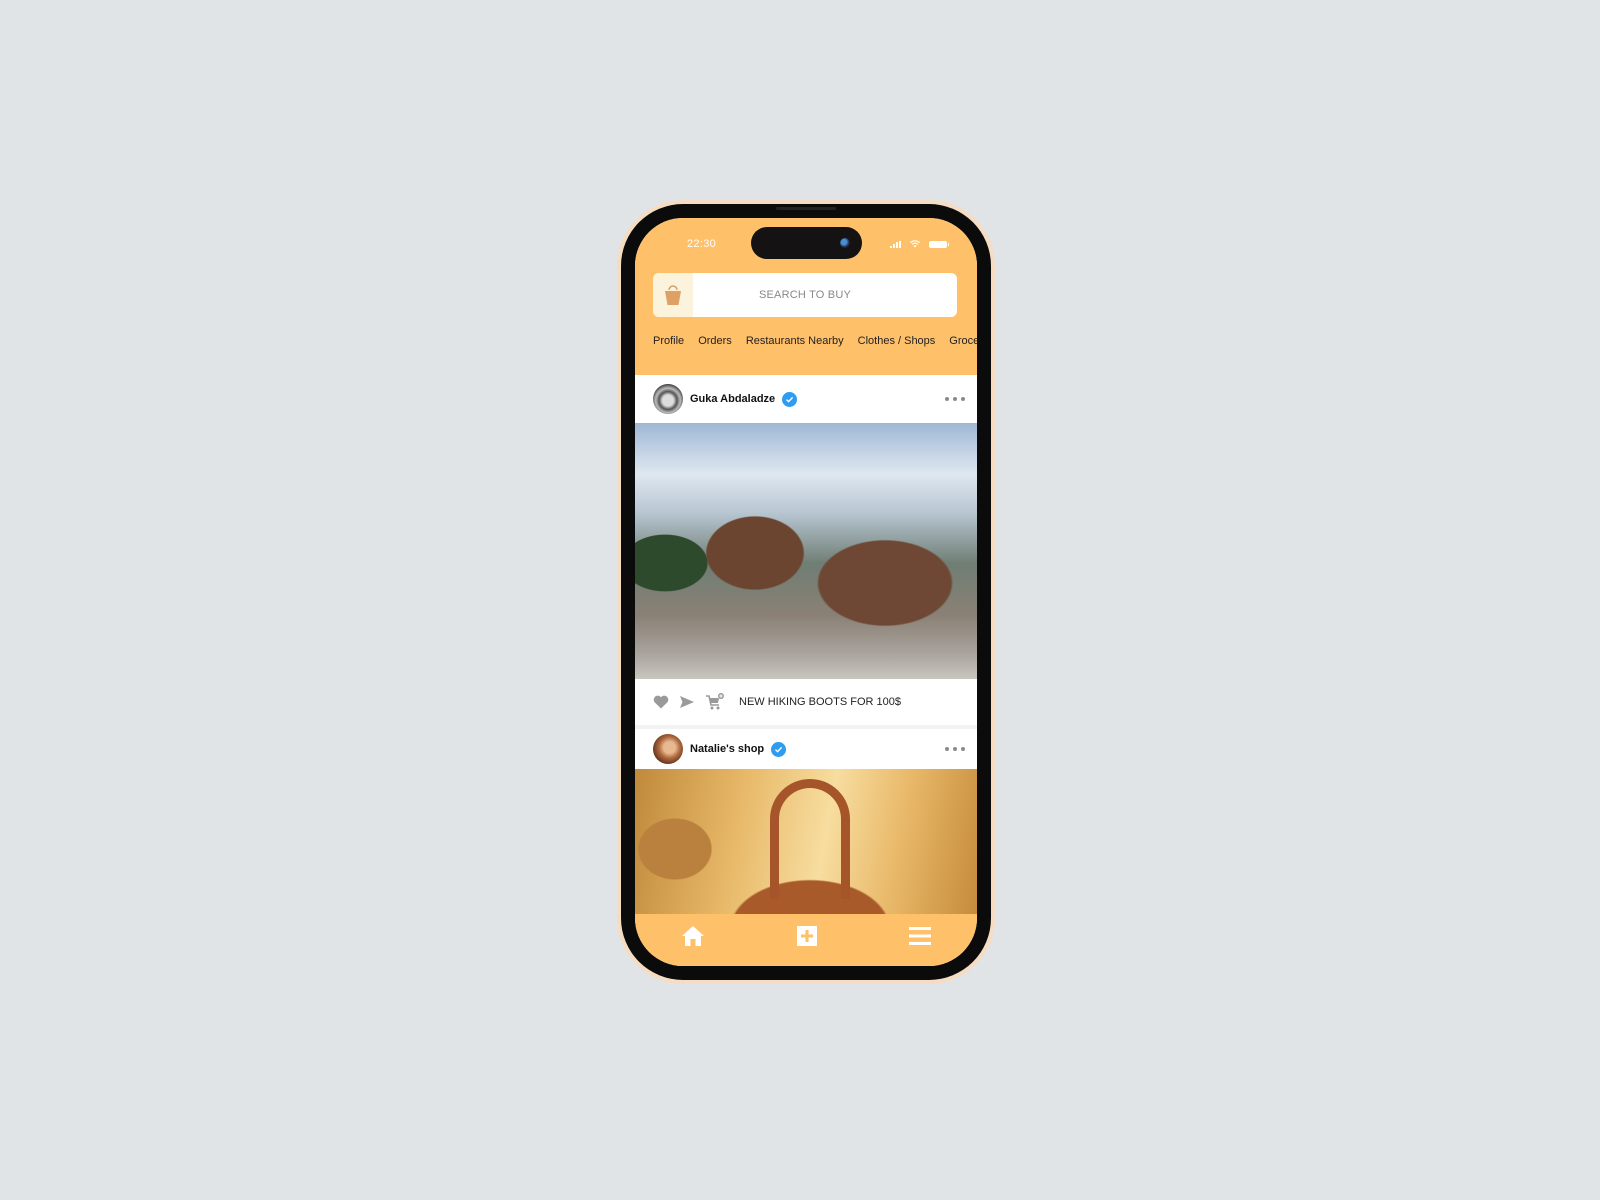 The image size is (1600, 1200). I want to click on dynamic-island, so click(806, 243).